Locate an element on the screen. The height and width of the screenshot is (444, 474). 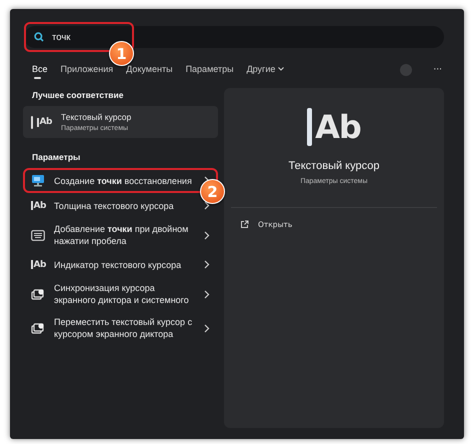
tab: Параметры is located at coordinates (210, 70).